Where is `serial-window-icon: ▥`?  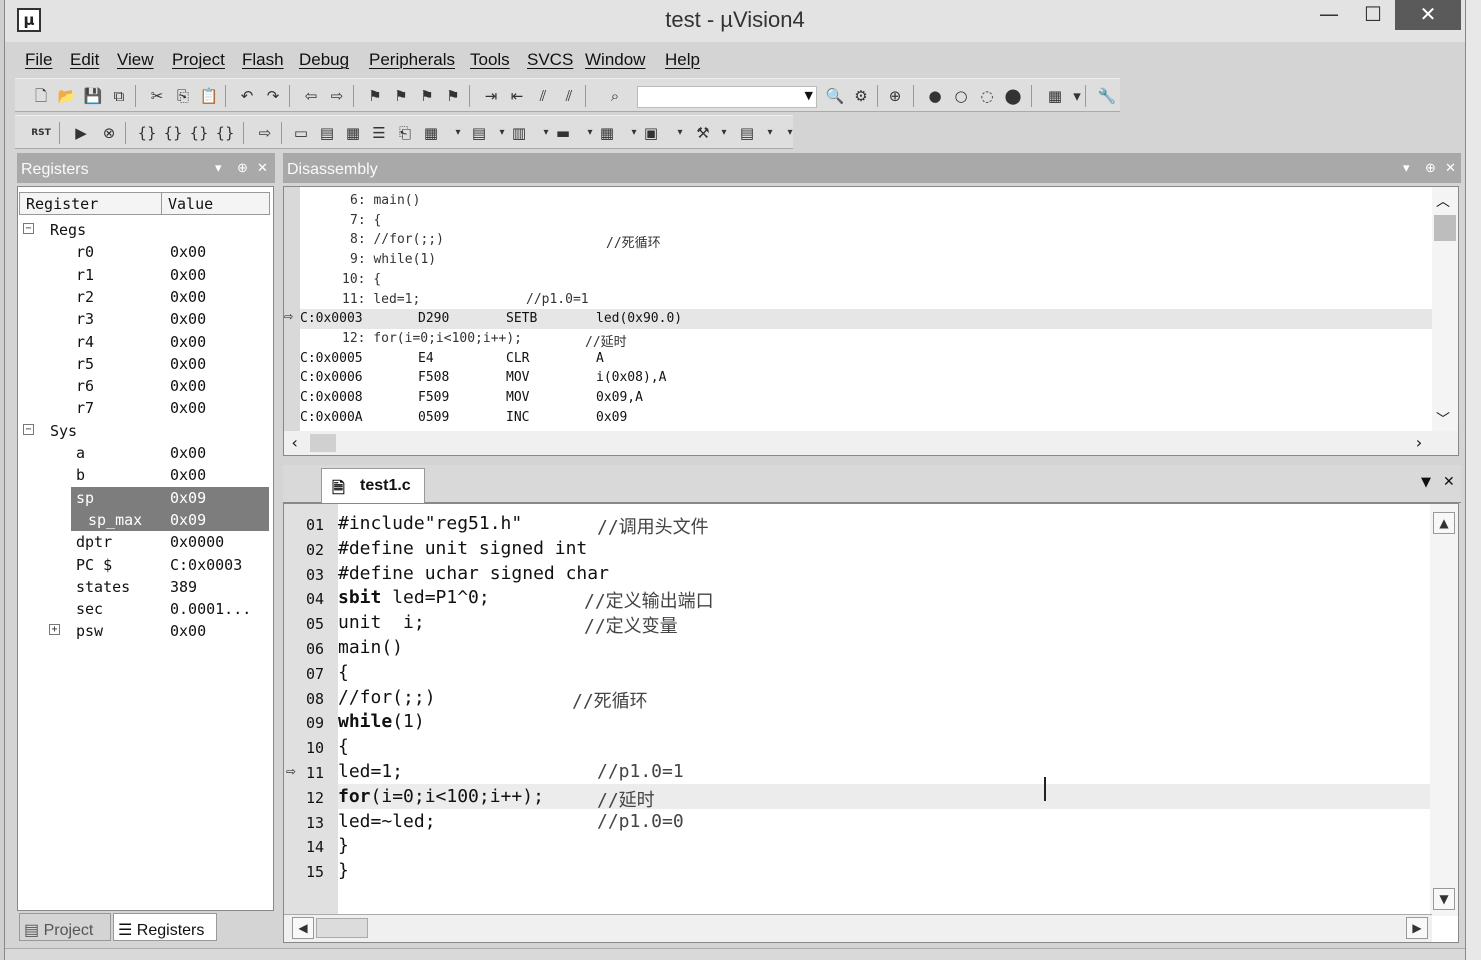 serial-window-icon: ▥ is located at coordinates (519, 133).